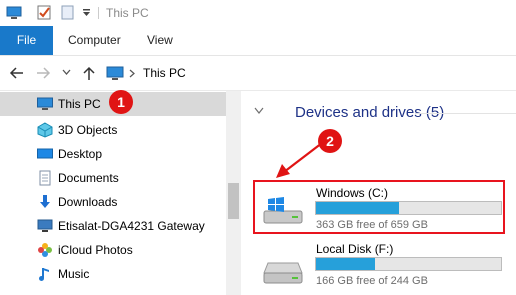  I want to click on properties-icon, so click(44, 12).